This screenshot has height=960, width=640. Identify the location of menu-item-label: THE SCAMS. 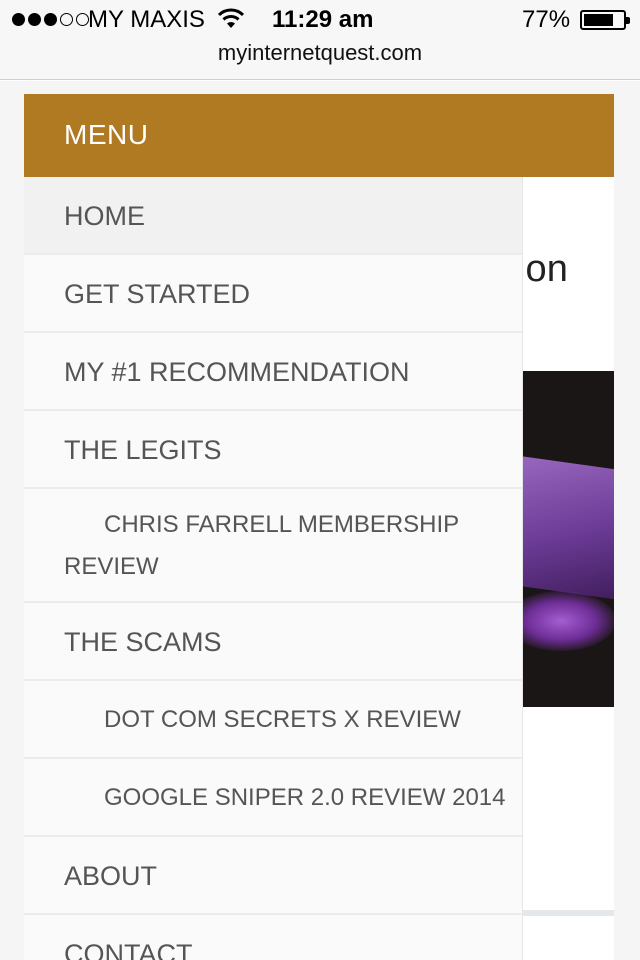
(143, 642).